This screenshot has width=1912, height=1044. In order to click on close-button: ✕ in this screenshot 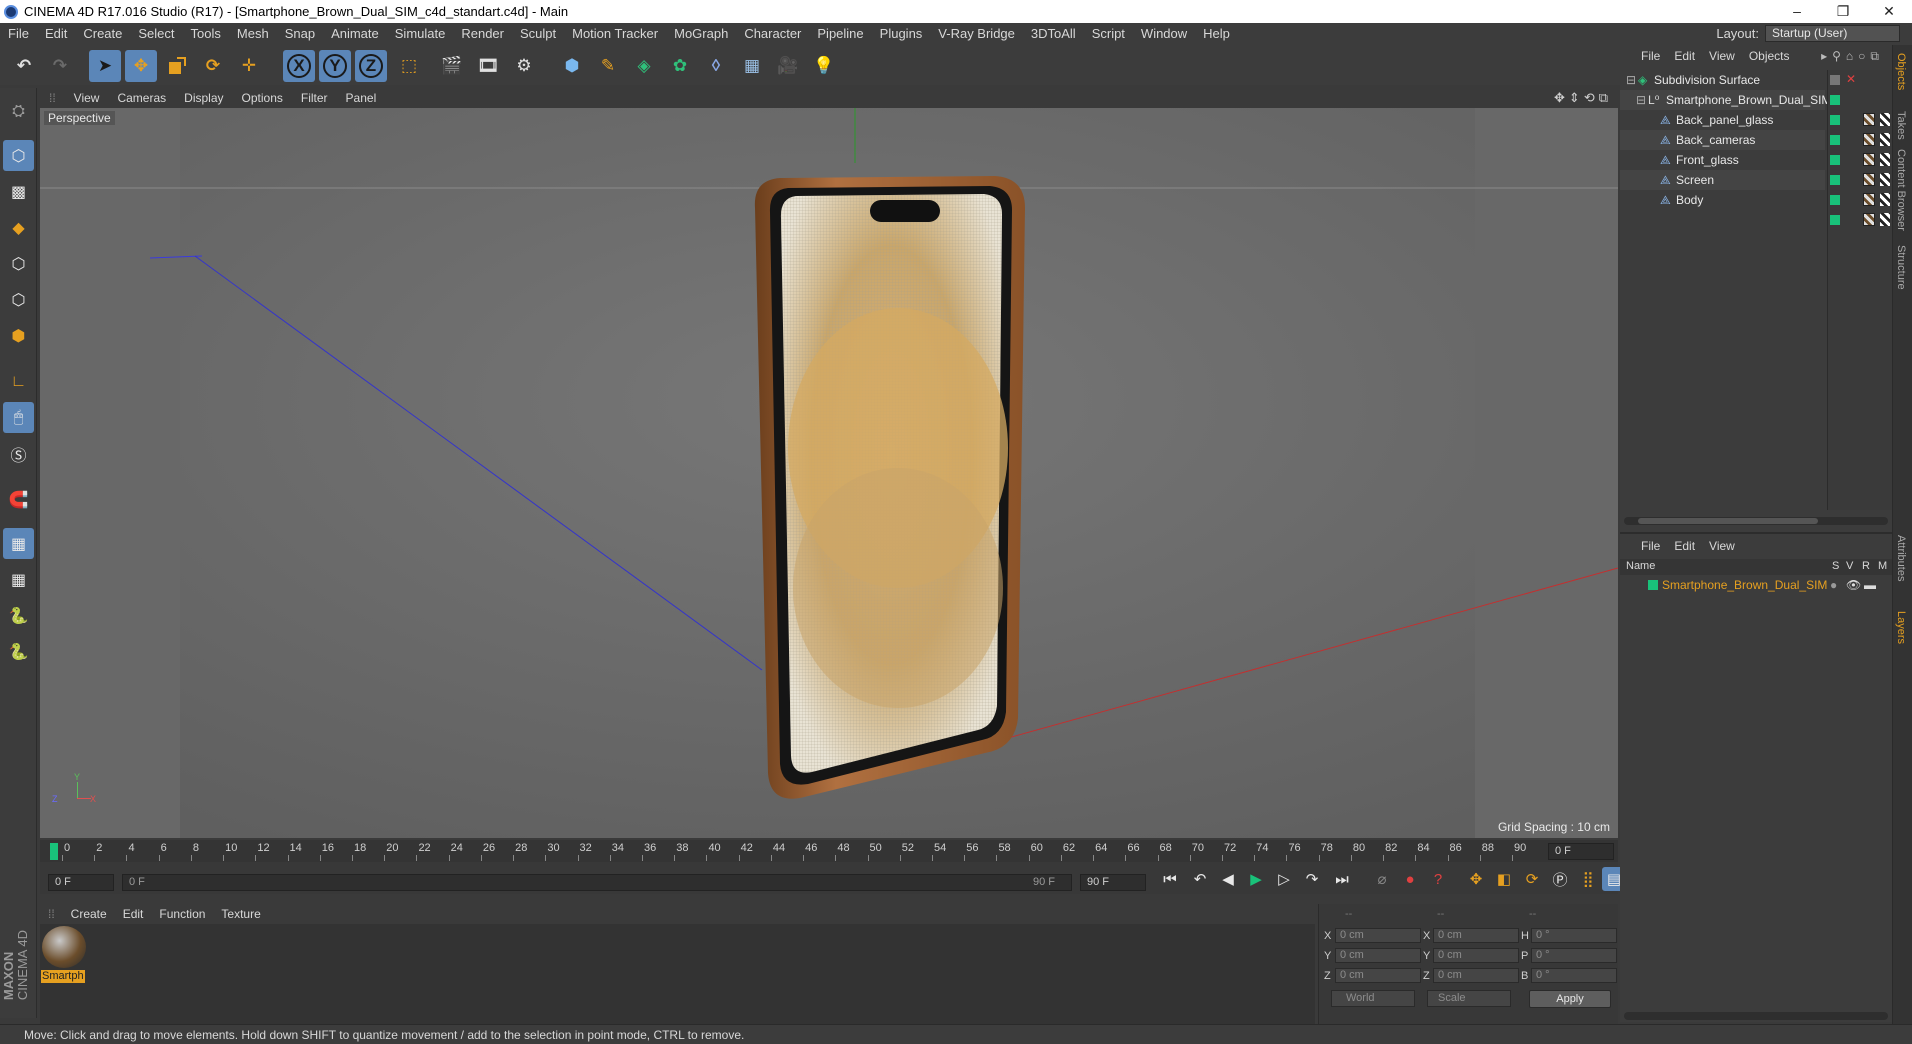, I will do `click(1889, 11)`.